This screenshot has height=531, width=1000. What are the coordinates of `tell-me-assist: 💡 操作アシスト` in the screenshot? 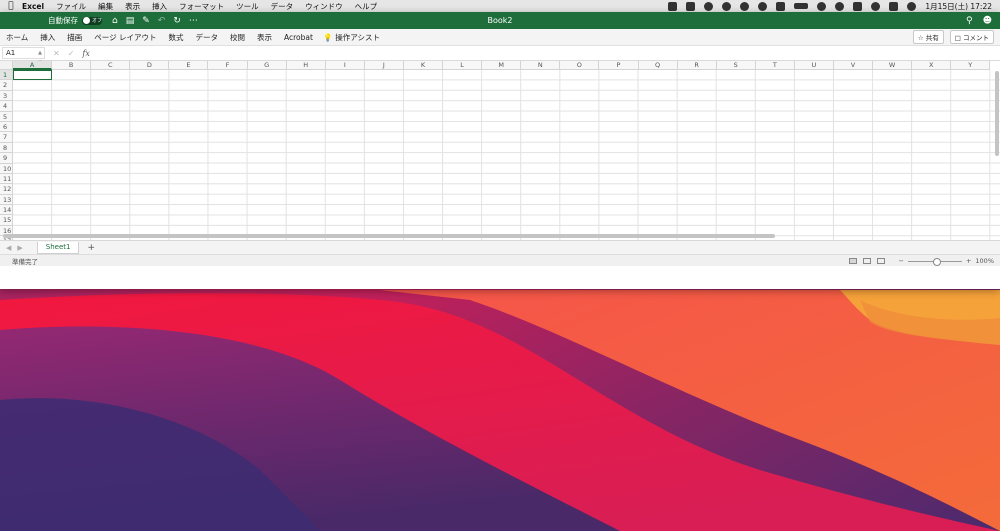 It's located at (349, 37).